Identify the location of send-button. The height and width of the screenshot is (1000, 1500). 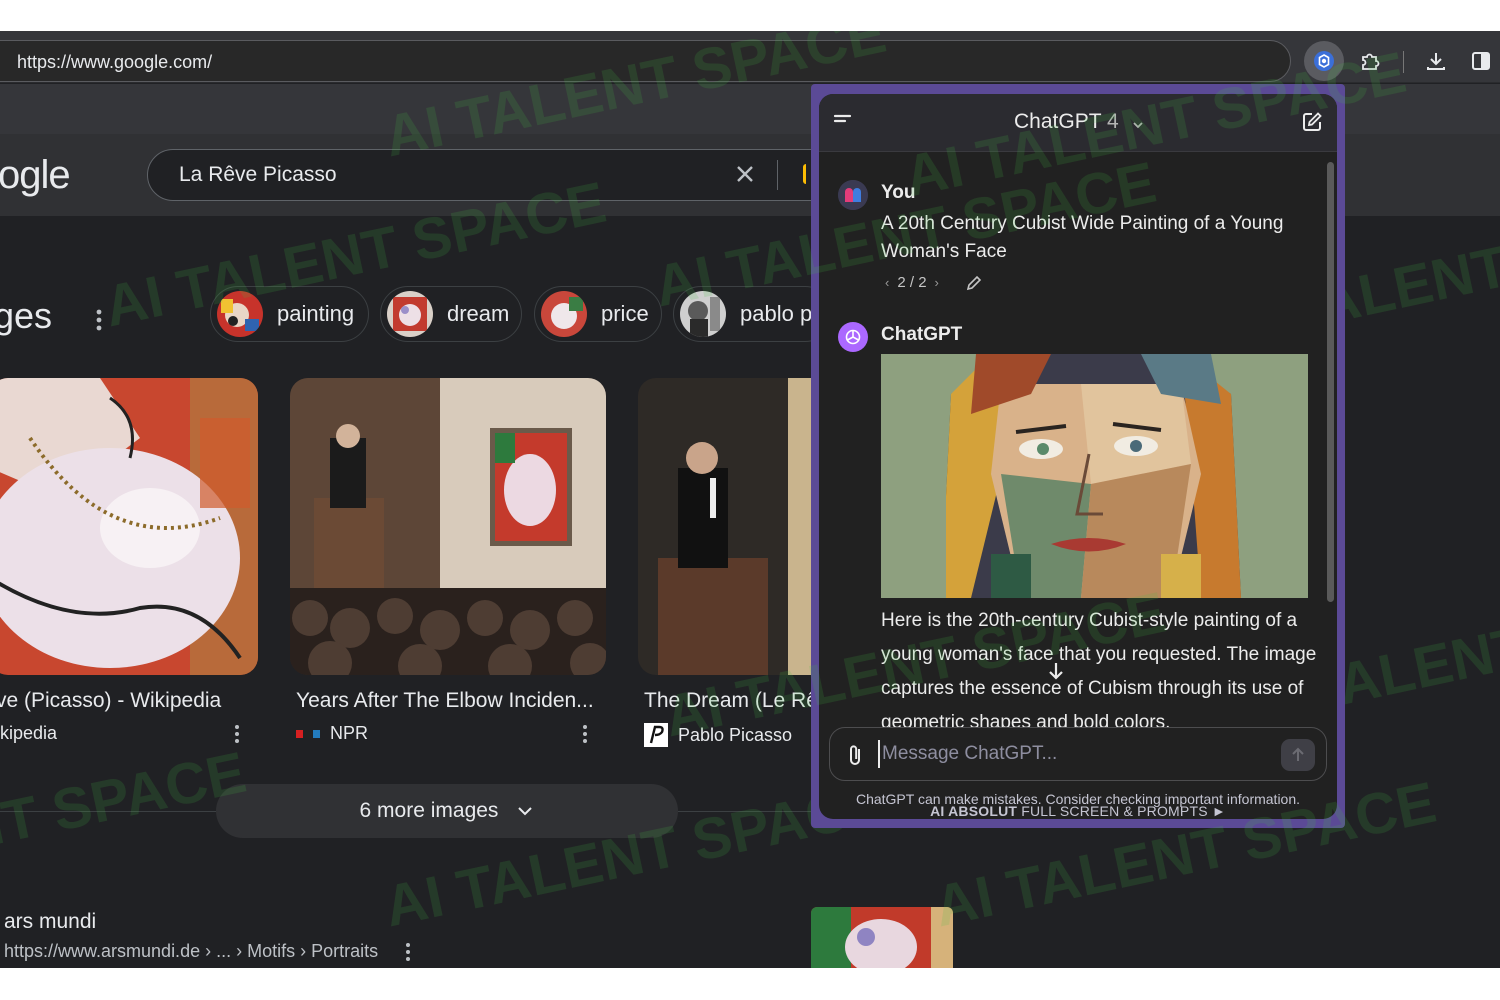
(1298, 755).